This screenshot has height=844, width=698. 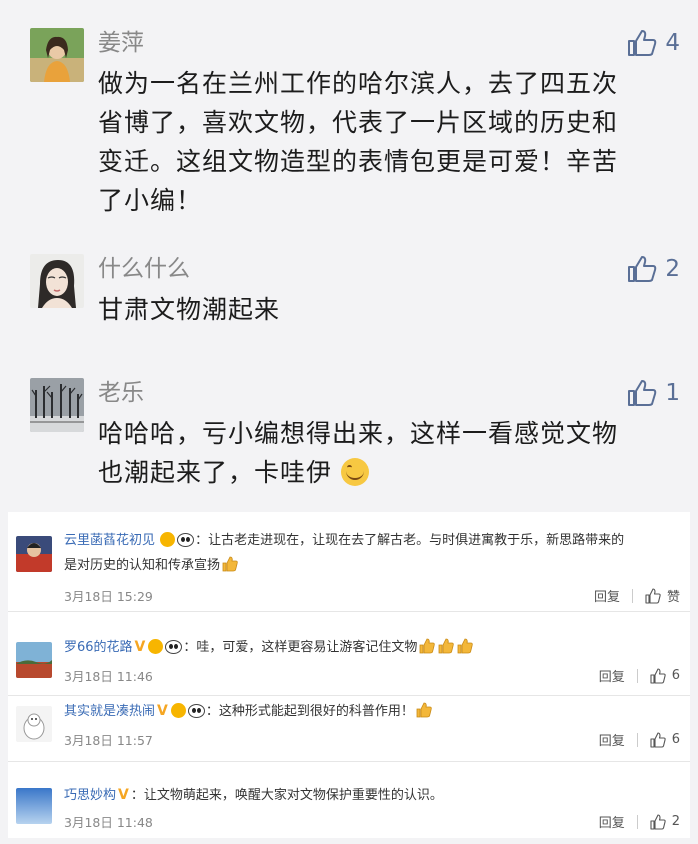 What do you see at coordinates (121, 393) in the screenshot?
I see `commenter-name: 老乐` at bounding box center [121, 393].